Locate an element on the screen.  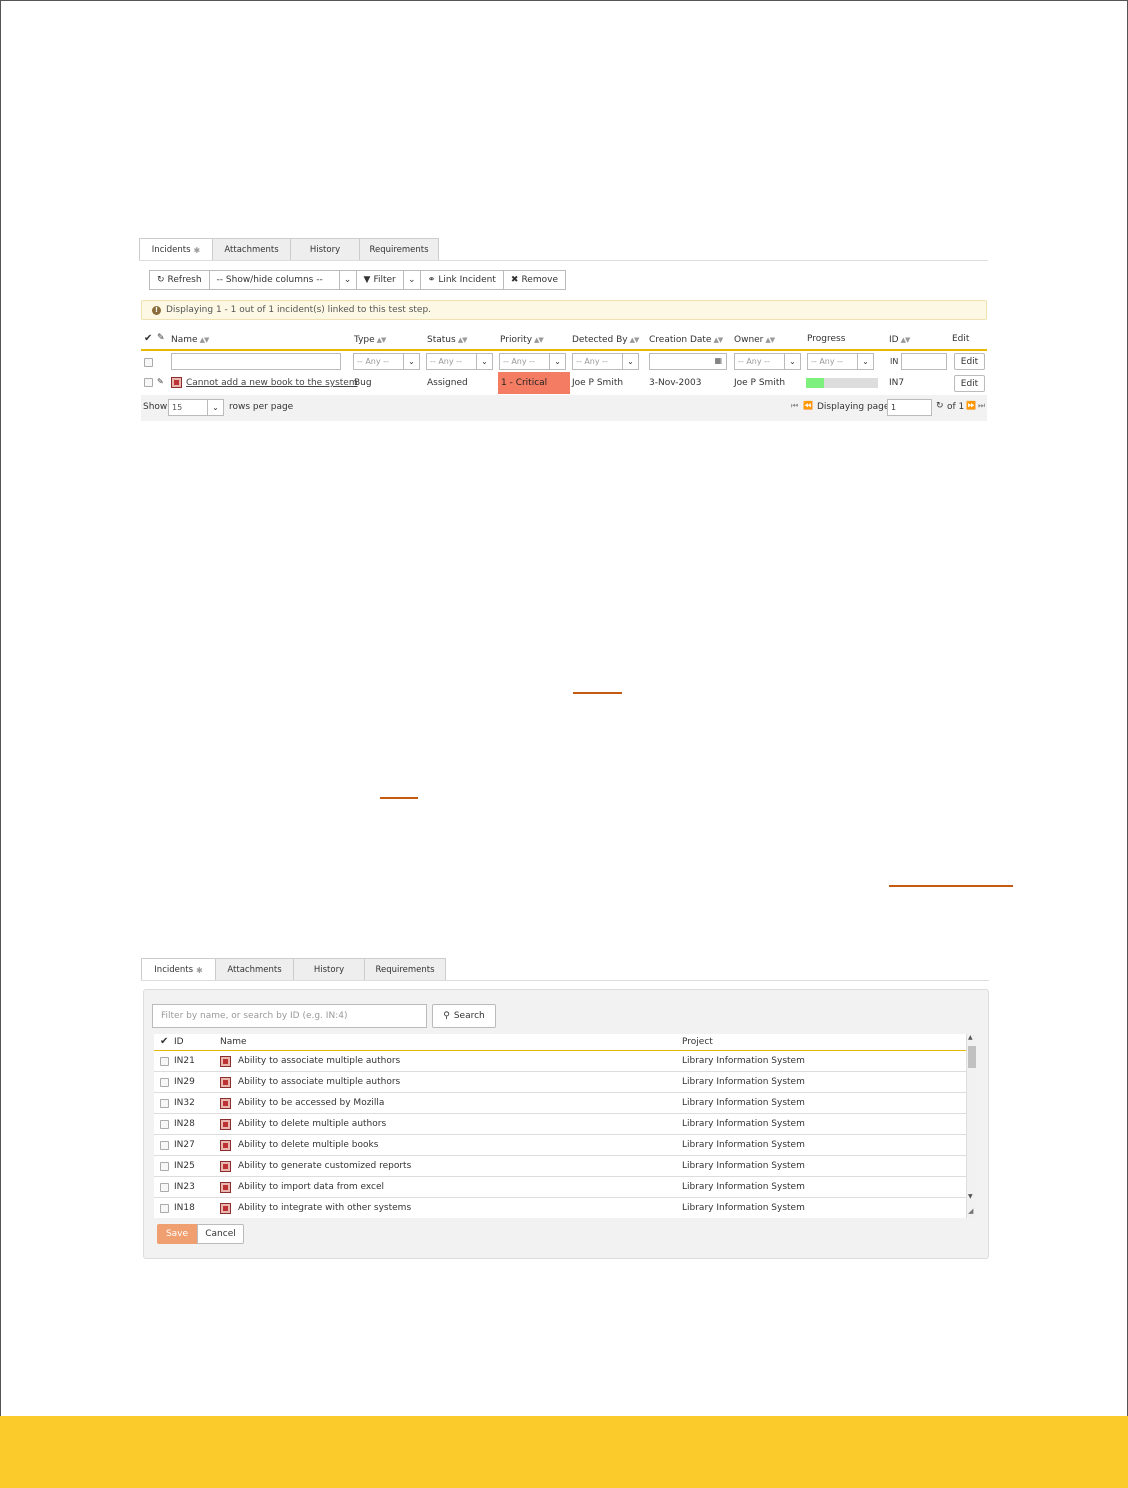
scroll-up-icon: ▲ is located at coordinates (970, 1037).